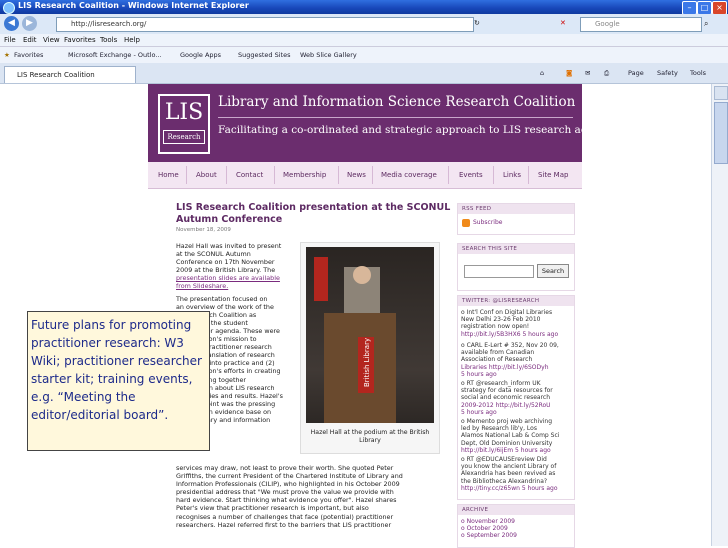 This screenshot has width=728, height=548. What do you see at coordinates (109, 24) in the screenshot?
I see `url-text: http://lisresearch.org/` at bounding box center [109, 24].